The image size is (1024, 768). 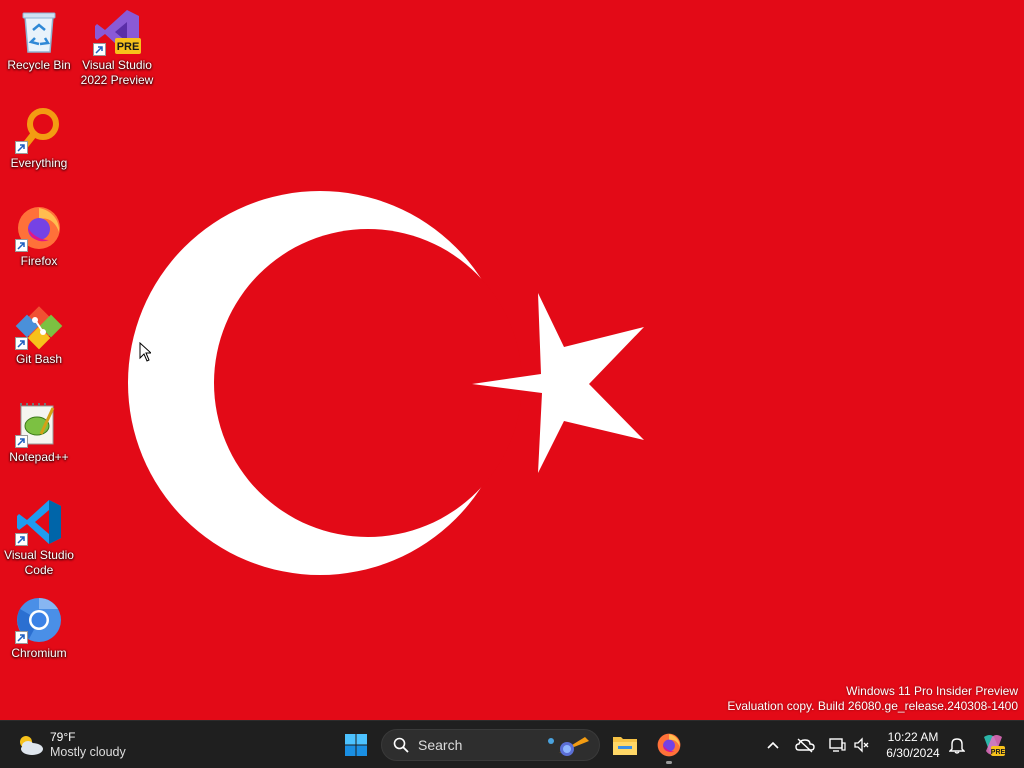 I want to click on notepad-plus-plus-icon, so click(x=39, y=424).